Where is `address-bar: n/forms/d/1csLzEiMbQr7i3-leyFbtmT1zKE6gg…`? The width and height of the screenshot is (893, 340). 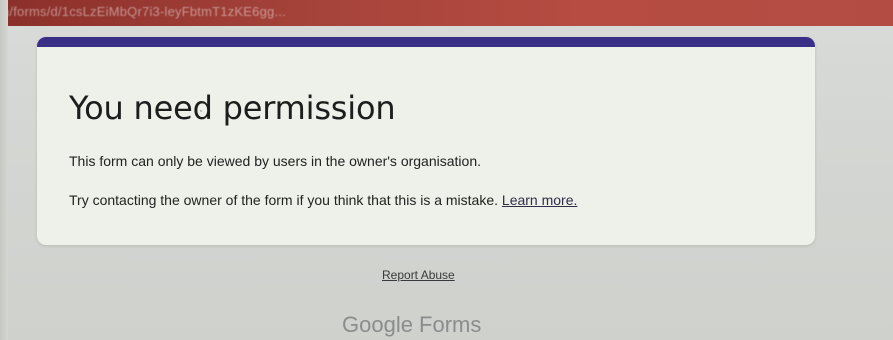
address-bar: n/forms/d/1csLzEiMbQr7i3-leyFbtmT1zKE6gg… is located at coordinates (446, 13).